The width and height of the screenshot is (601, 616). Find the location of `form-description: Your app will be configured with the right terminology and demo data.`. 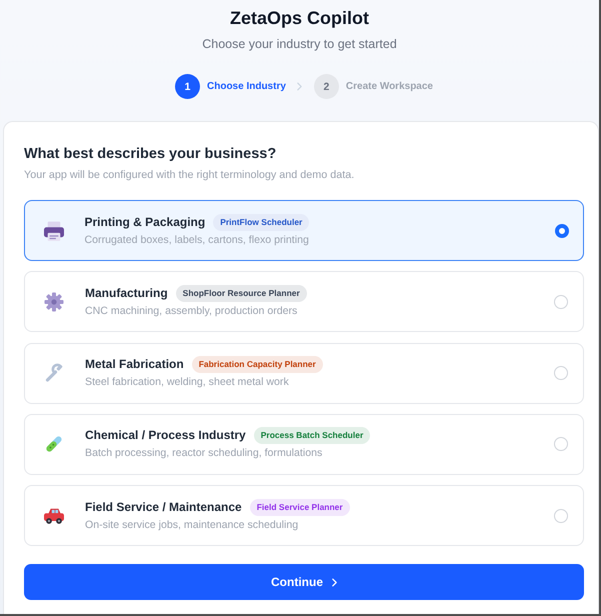

form-description: Your app will be configured with the right terminology and demo data. is located at coordinates (190, 175).